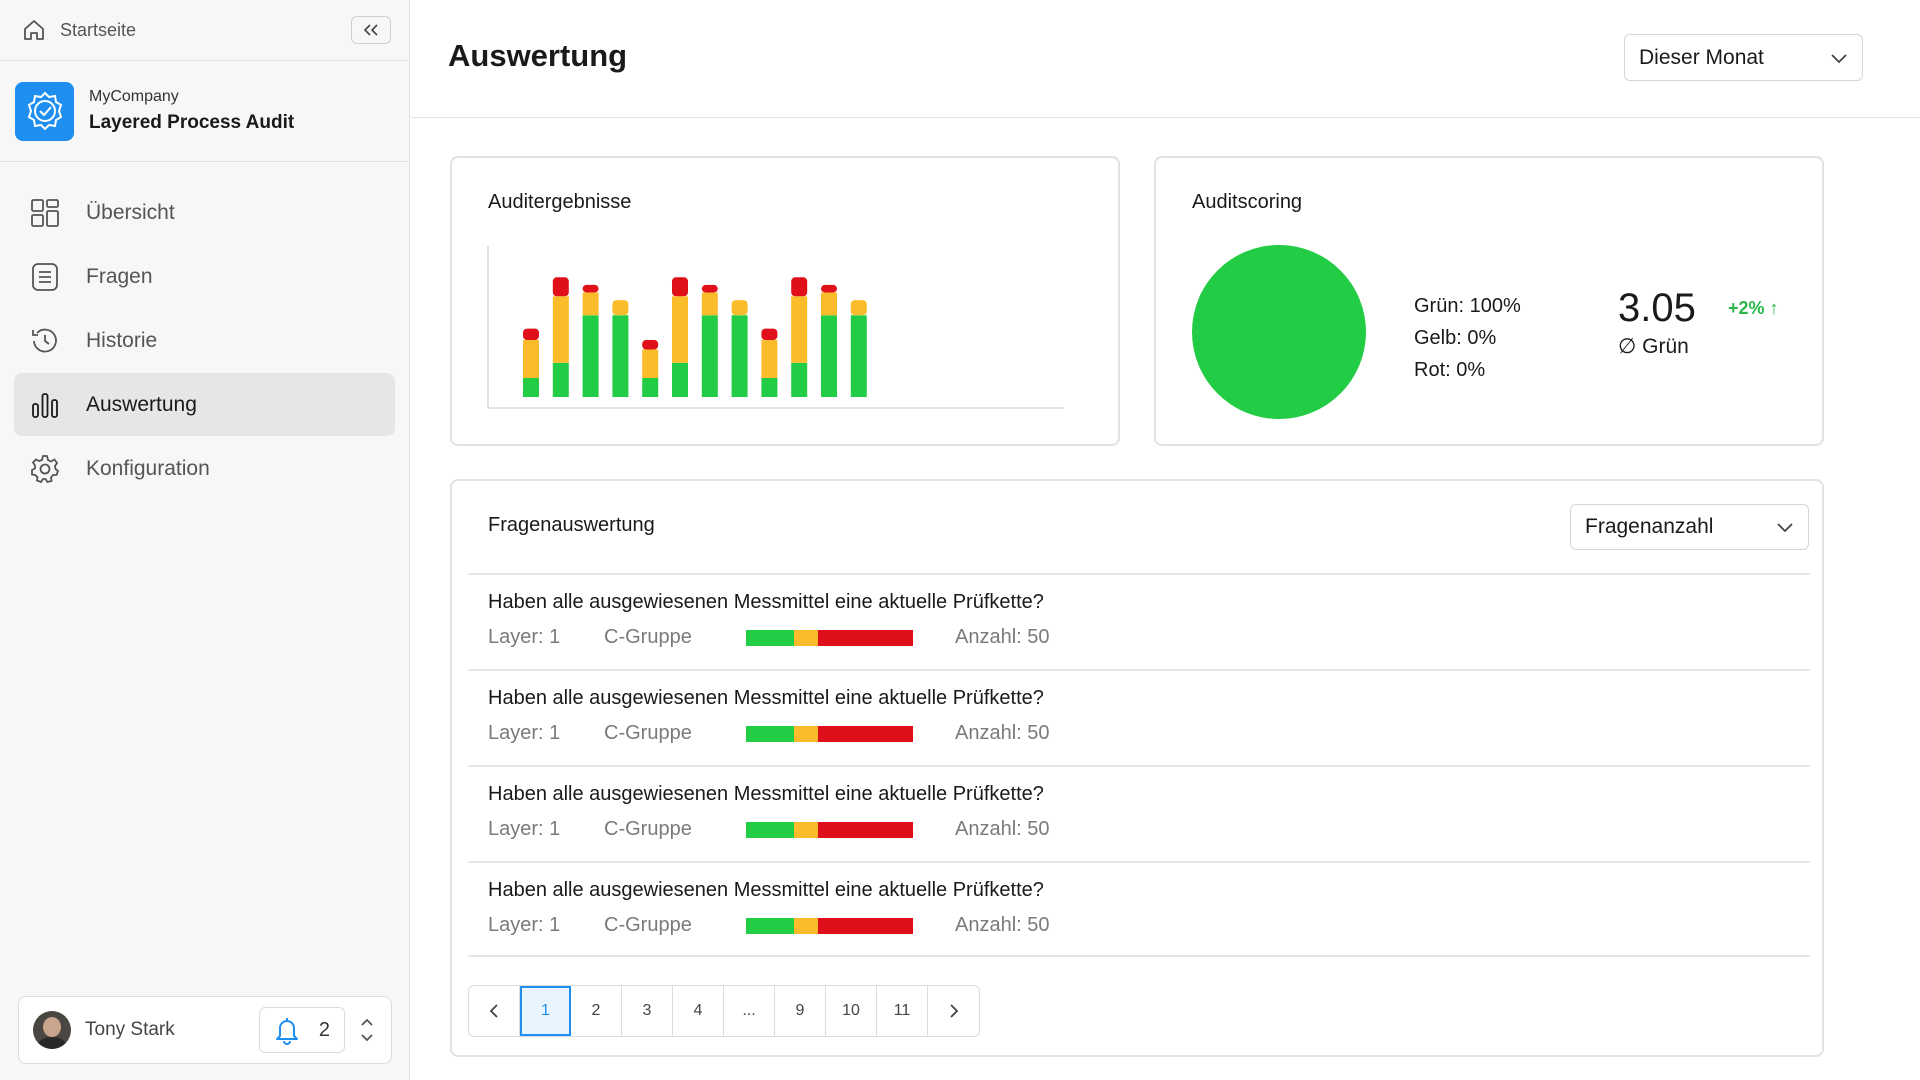  I want to click on score-label: ∅ Grün, so click(1653, 346).